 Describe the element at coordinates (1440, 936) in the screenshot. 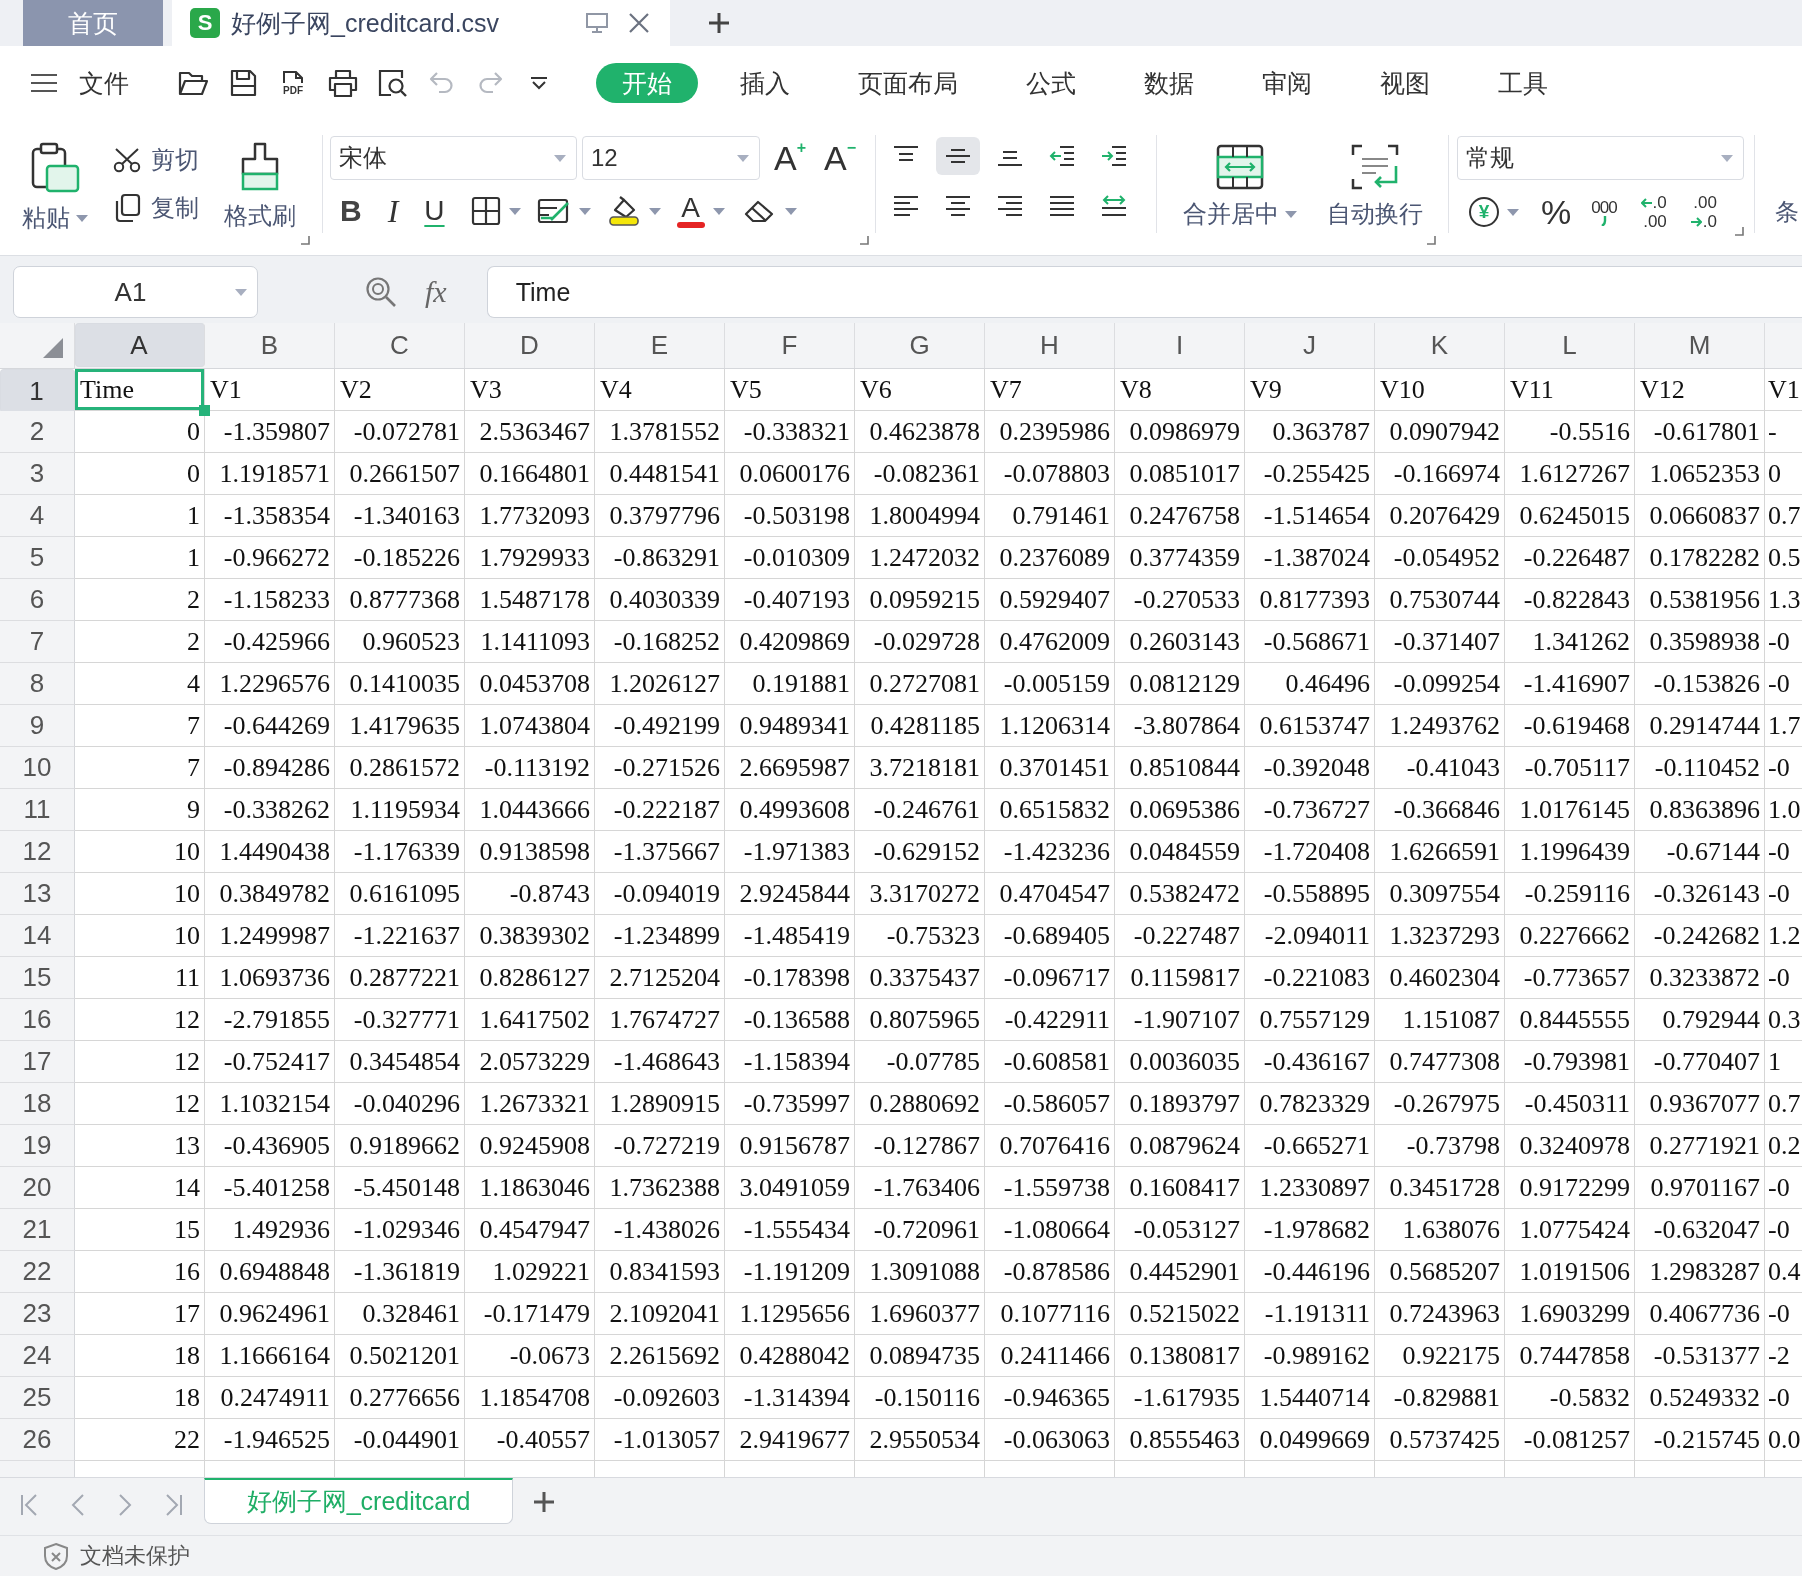

I see `table-cell: 1.3237293` at that location.